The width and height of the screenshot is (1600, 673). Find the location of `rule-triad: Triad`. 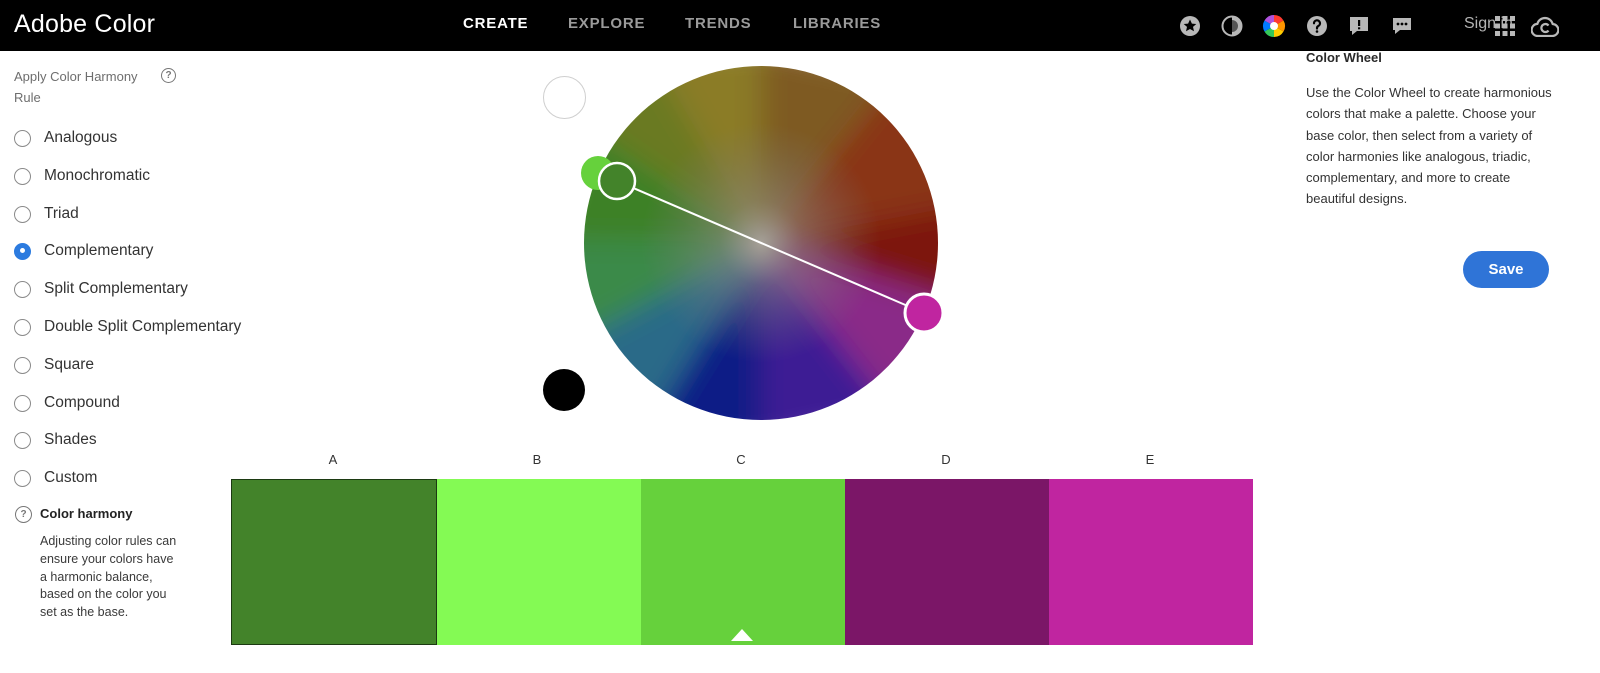

rule-triad: Triad is located at coordinates (46, 214).